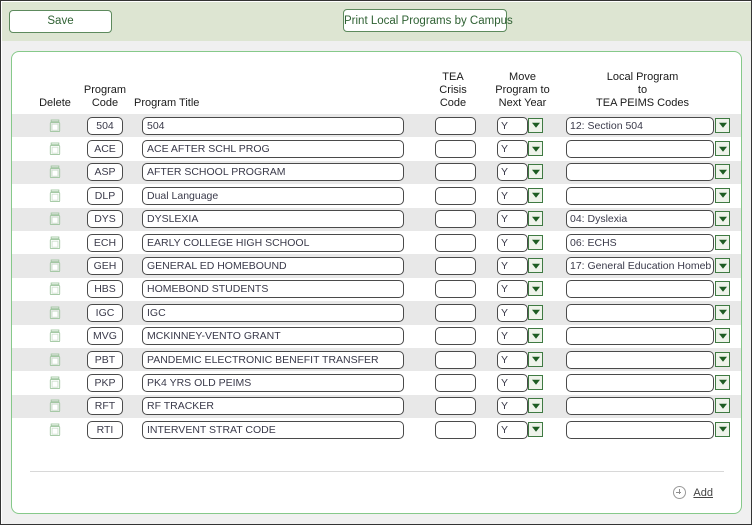 This screenshot has width=752, height=525. I want to click on local-program-peims-value: 17: General Education Homeb, so click(640, 266).